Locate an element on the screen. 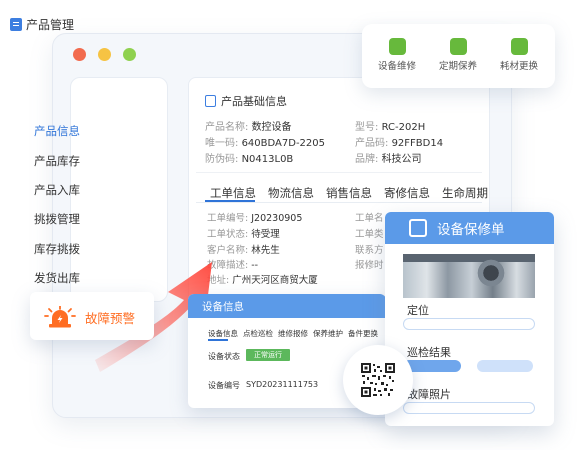 The width and height of the screenshot is (585, 450). sidebar-item-stock-transfer: 库存挑拨 is located at coordinates (57, 249).